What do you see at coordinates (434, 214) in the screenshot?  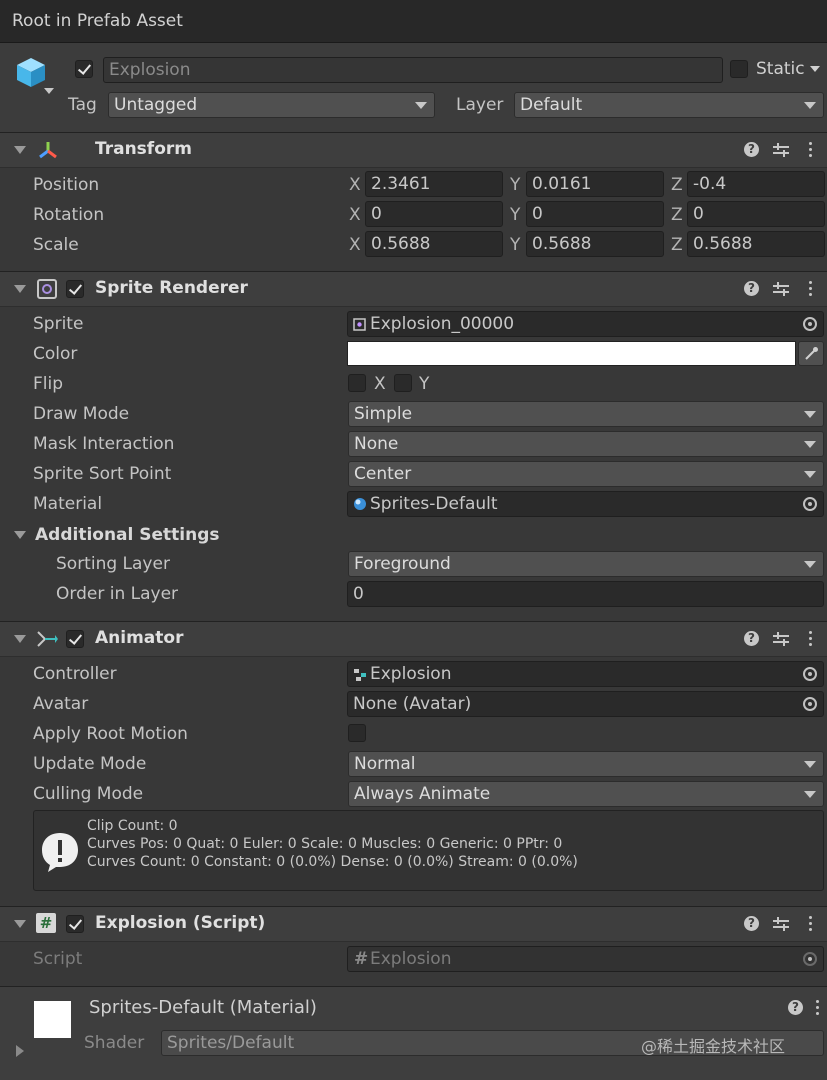 I see `rotation-x-field: 0` at bounding box center [434, 214].